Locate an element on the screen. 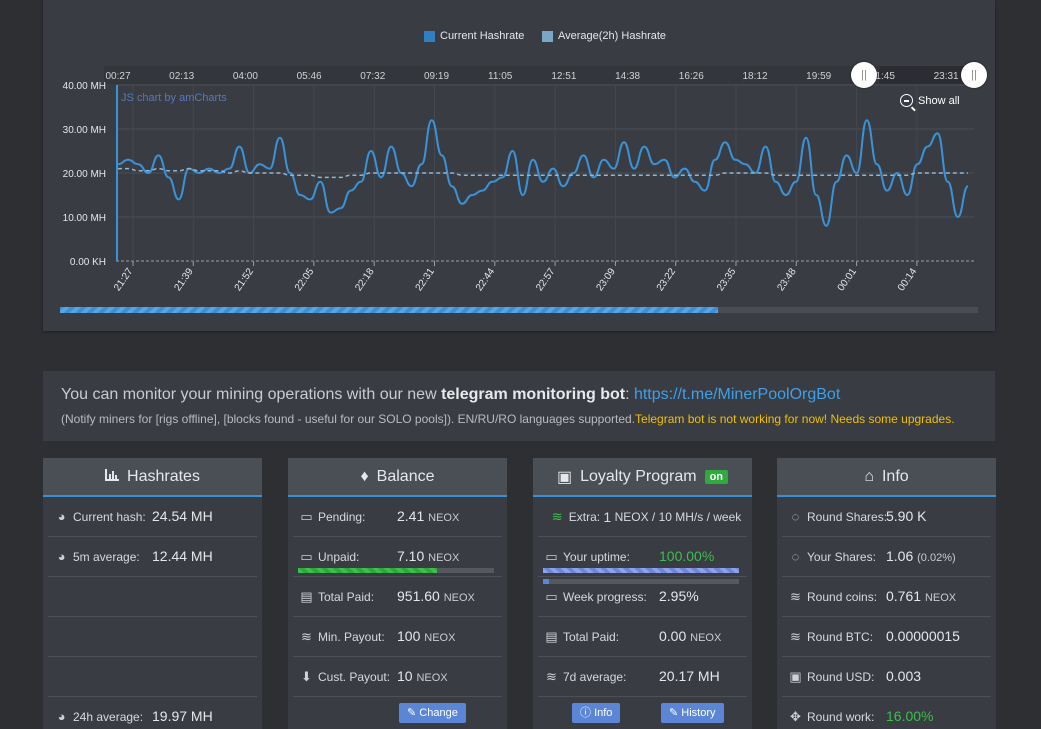  y-tick-label: 20.00 MH is located at coordinates (84, 174).